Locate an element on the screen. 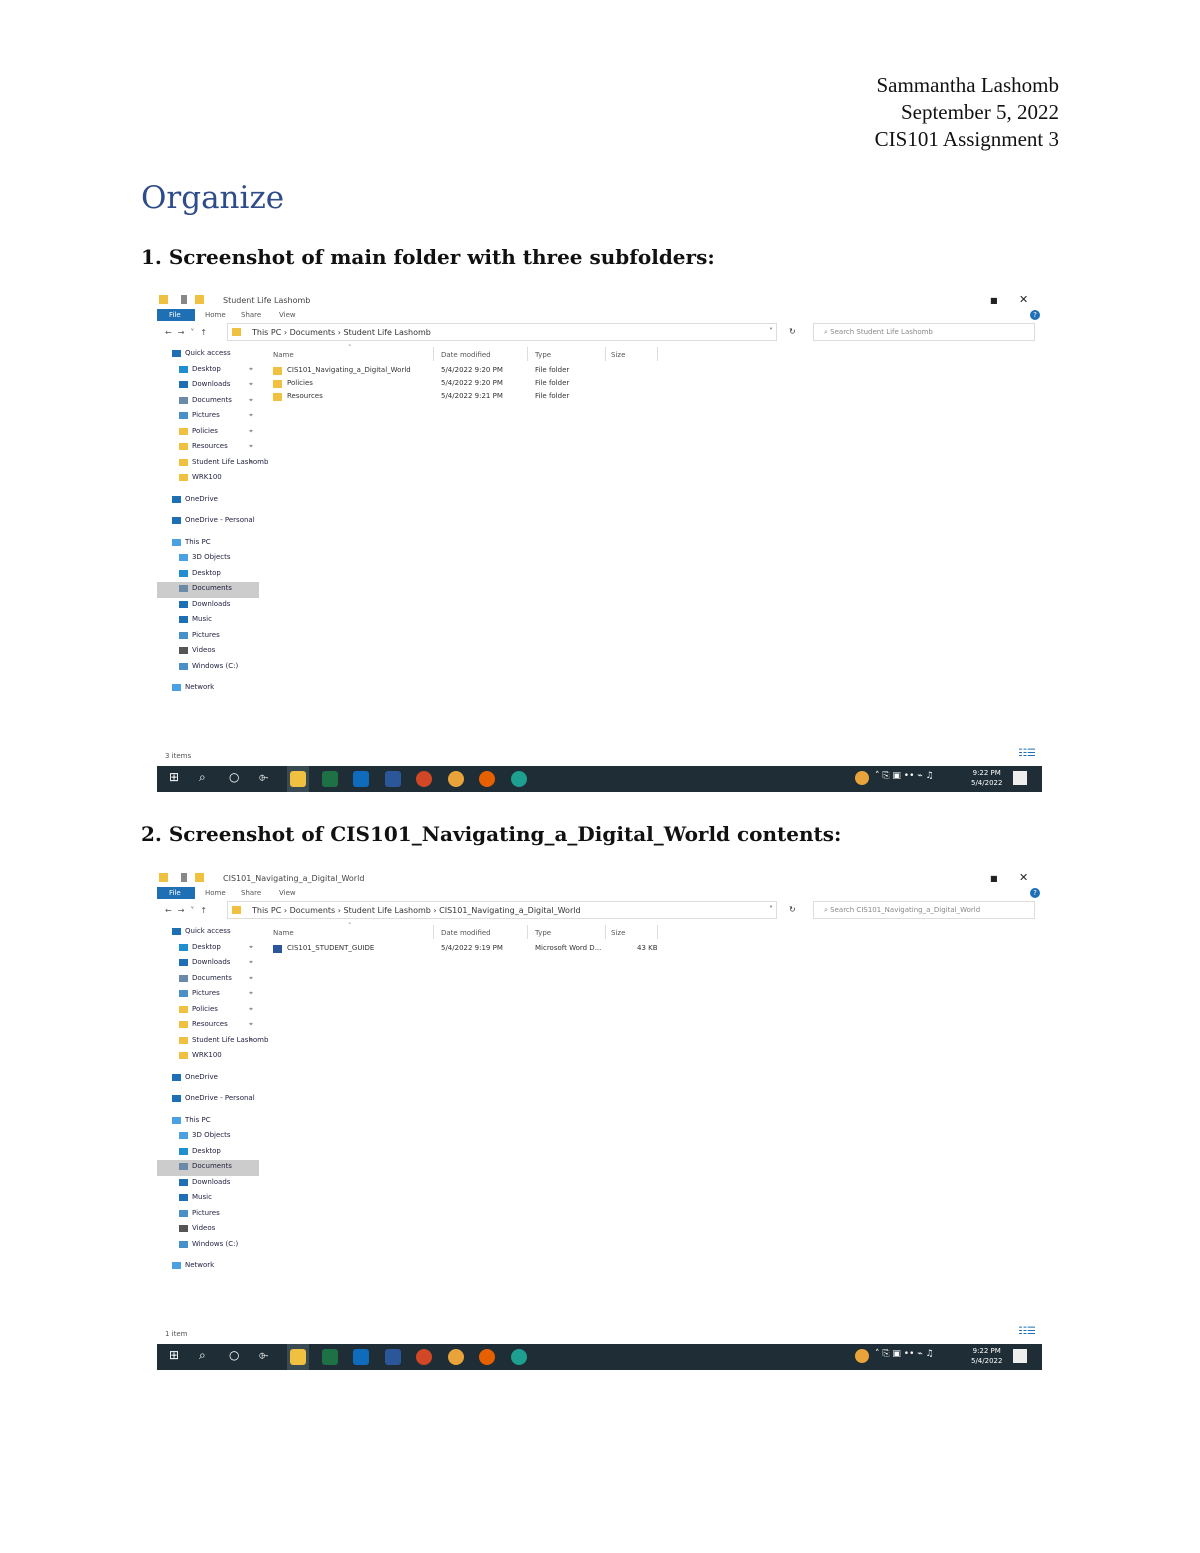 The height and width of the screenshot is (1553, 1200). tab-home: Home is located at coordinates (215, 315).